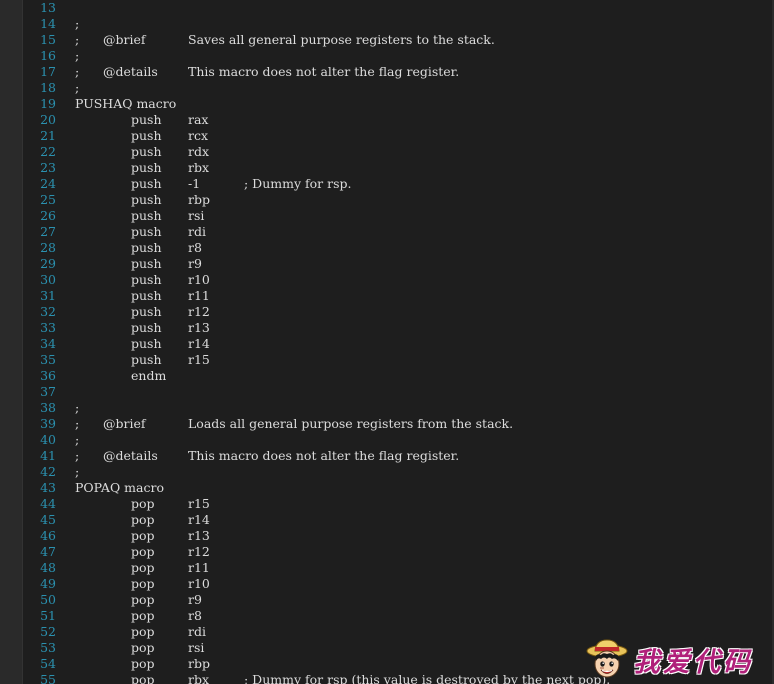 The width and height of the screenshot is (774, 684). I want to click on code-line: 40;, so click(387, 440).